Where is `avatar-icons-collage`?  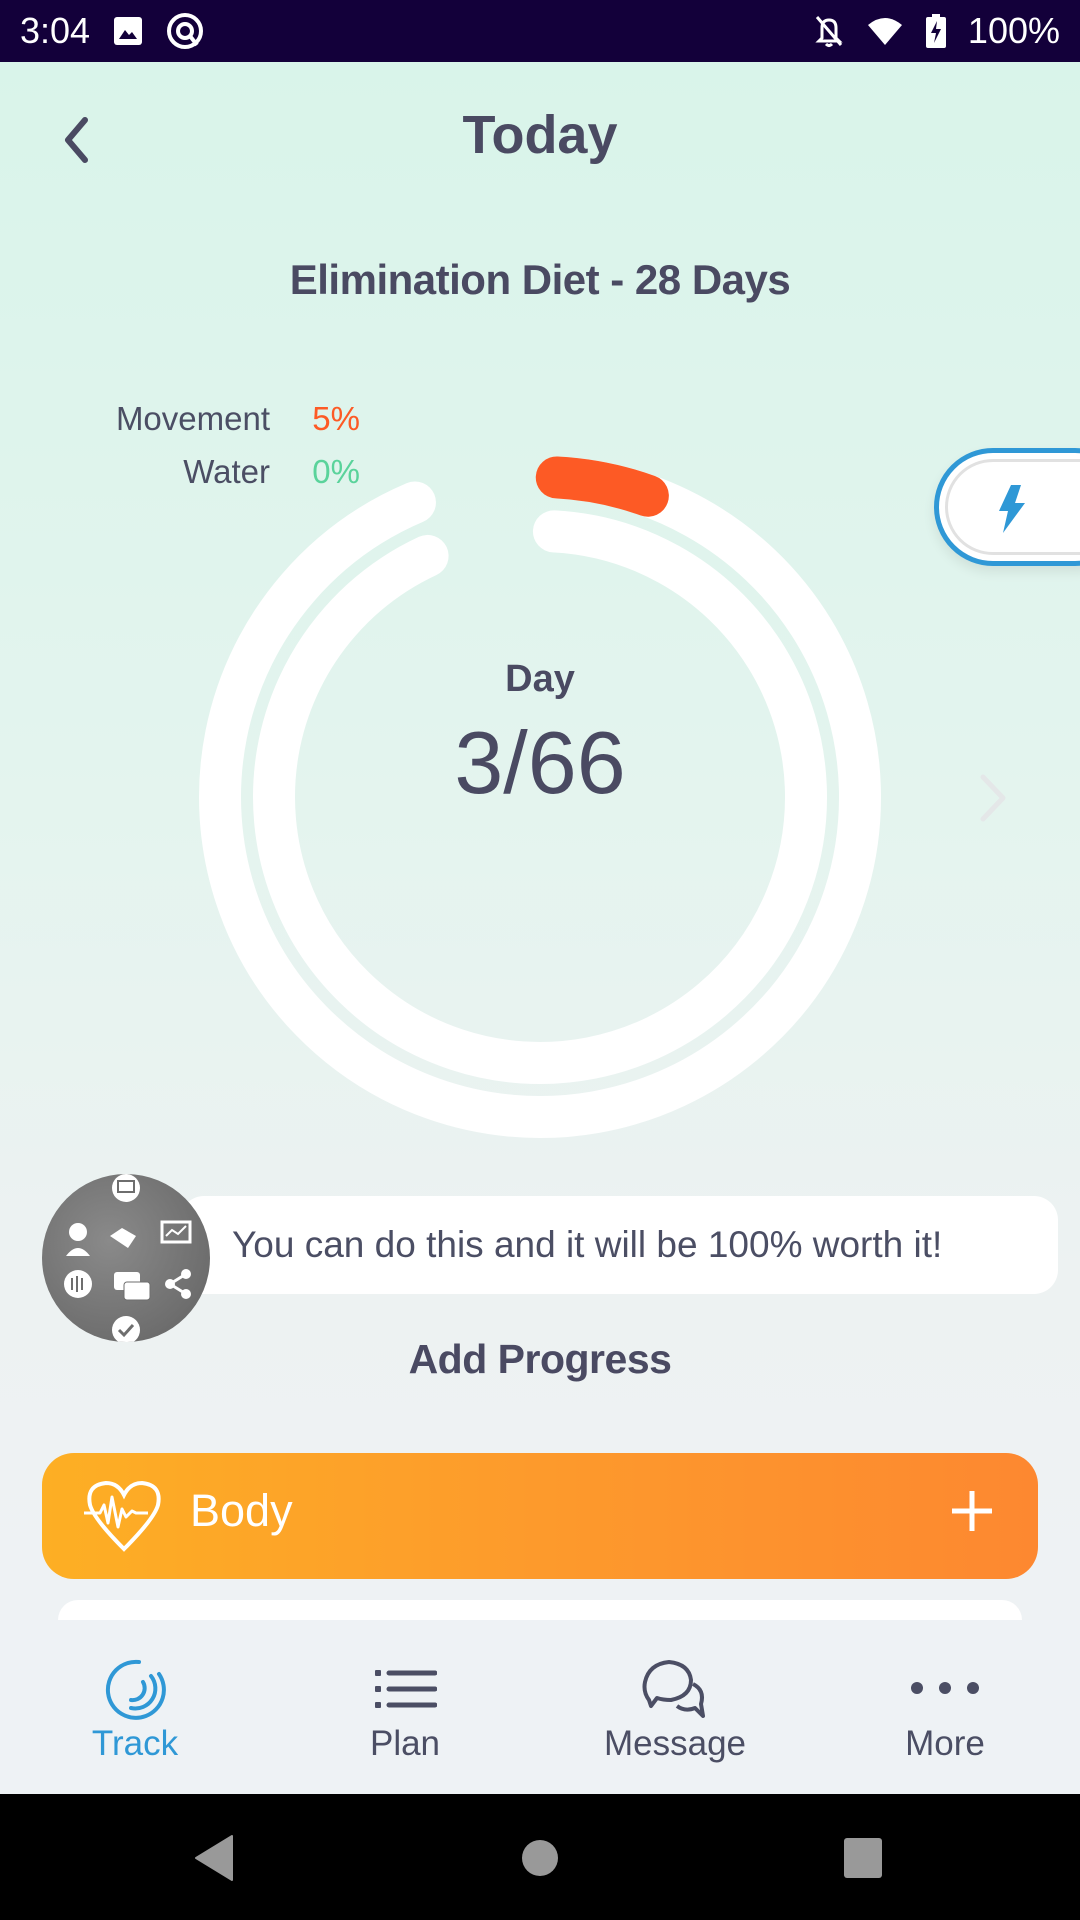 avatar-icons-collage is located at coordinates (128, 1258).